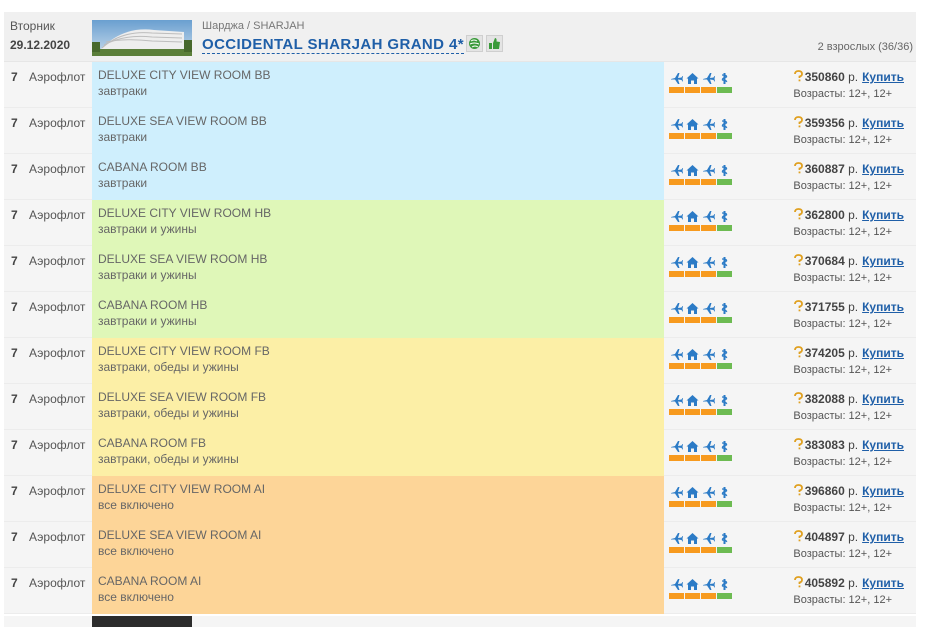 The width and height of the screenshot is (940, 627). I want to click on room-type: DELUXE SEA VIEW ROOM BB, so click(182, 121).